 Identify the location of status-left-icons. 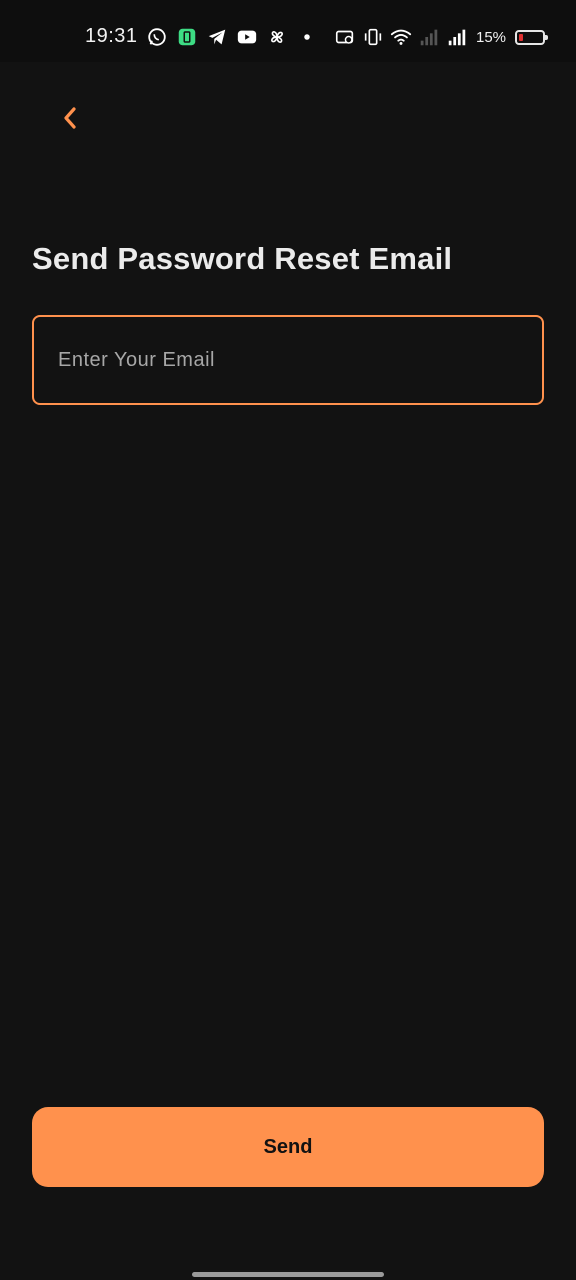
(232, 37).